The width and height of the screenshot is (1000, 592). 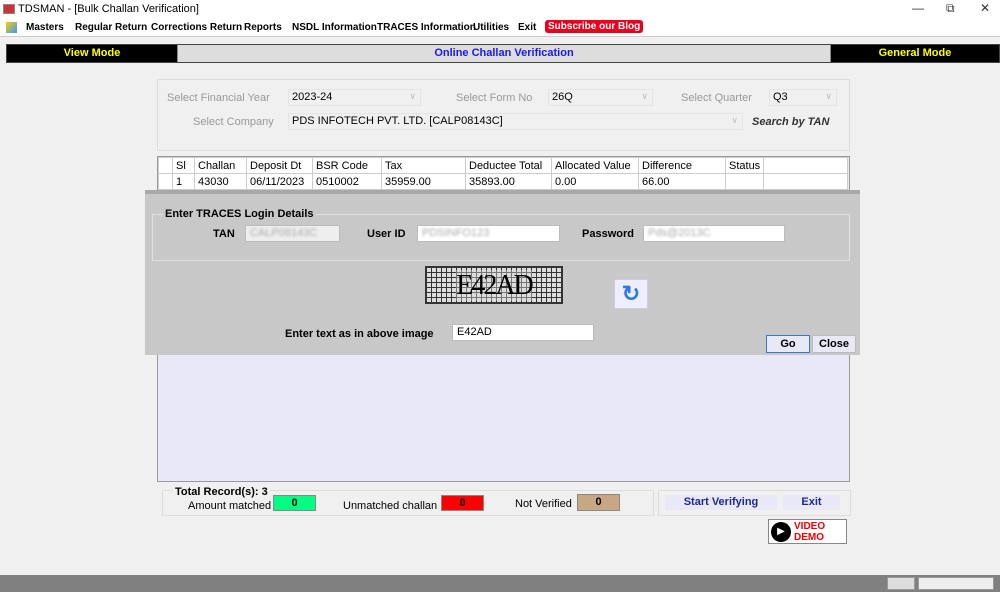 What do you see at coordinates (494, 98) in the screenshot?
I see `form-label: Select Form No` at bounding box center [494, 98].